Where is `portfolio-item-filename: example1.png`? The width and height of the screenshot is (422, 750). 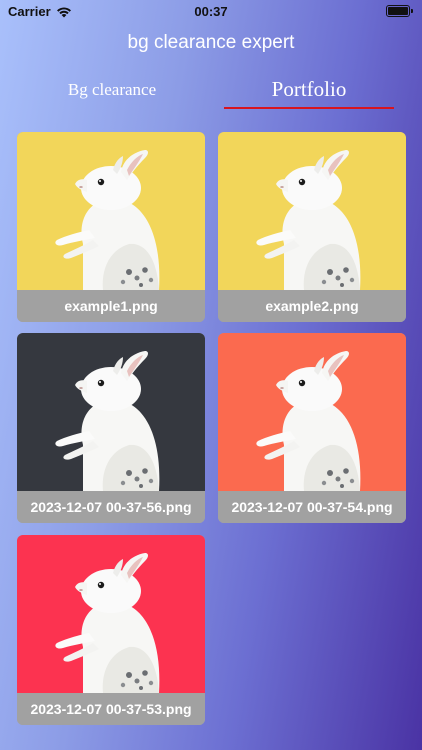 portfolio-item-filename: example1.png is located at coordinates (111, 306).